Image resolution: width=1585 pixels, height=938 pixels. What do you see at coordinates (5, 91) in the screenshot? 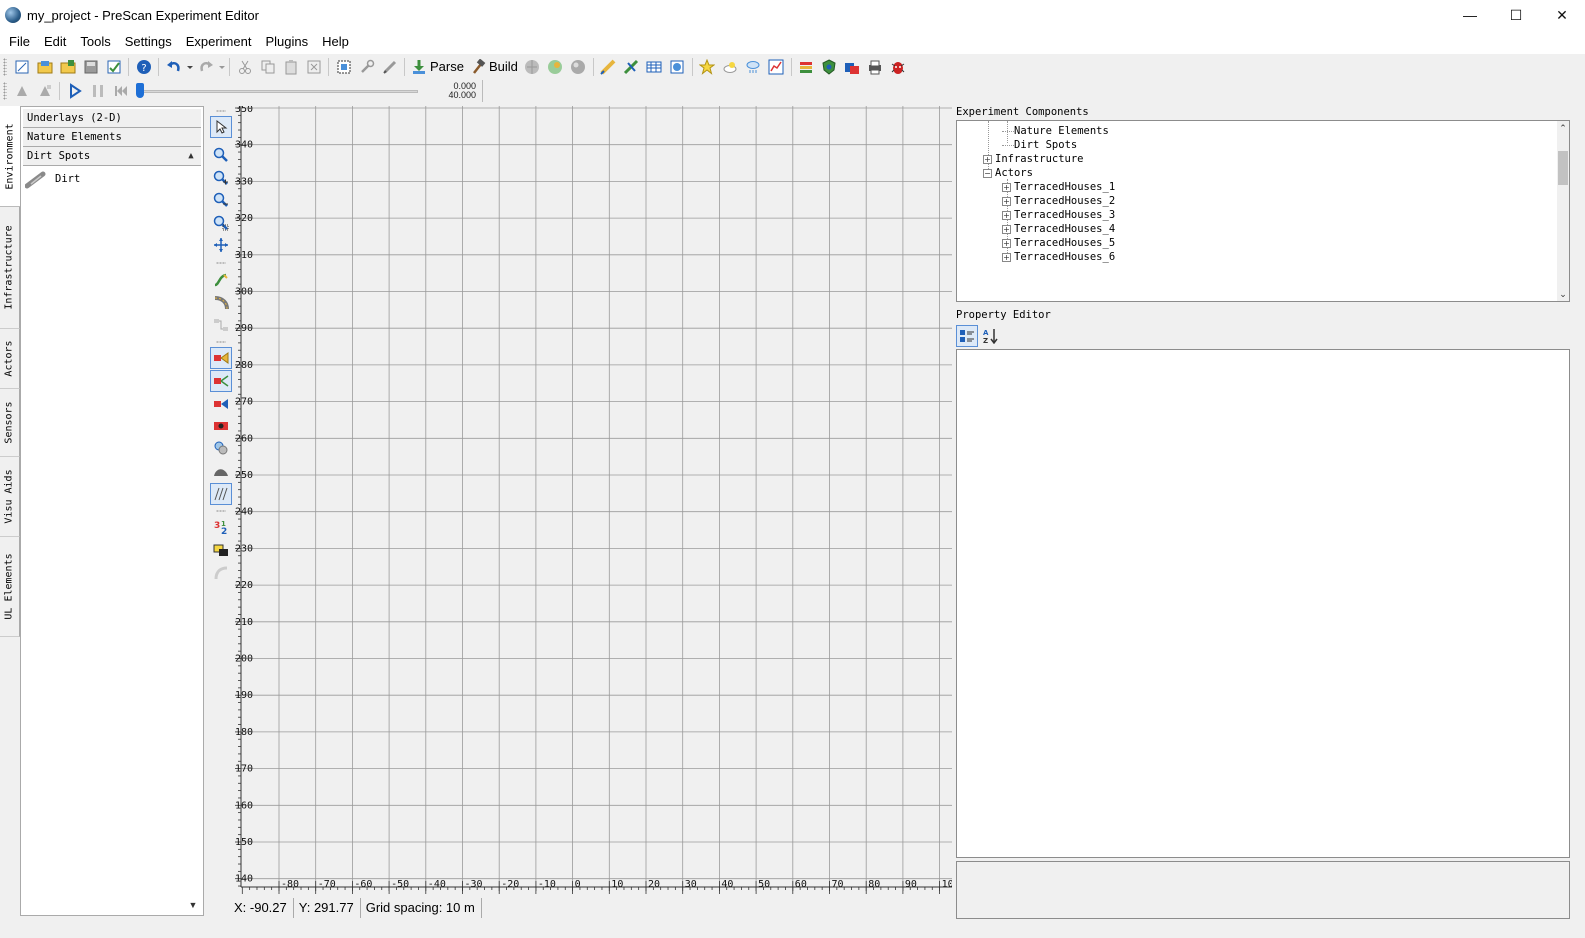
I see `toolbar-grip` at bounding box center [5, 91].